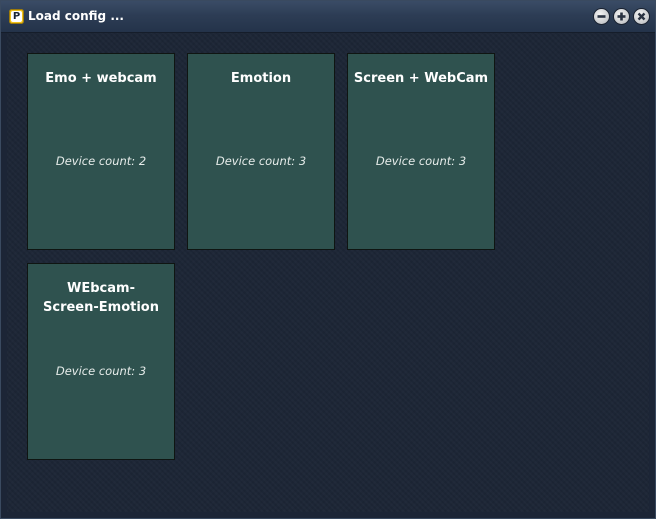  I want to click on device-count: Device count: 2, so click(101, 161).